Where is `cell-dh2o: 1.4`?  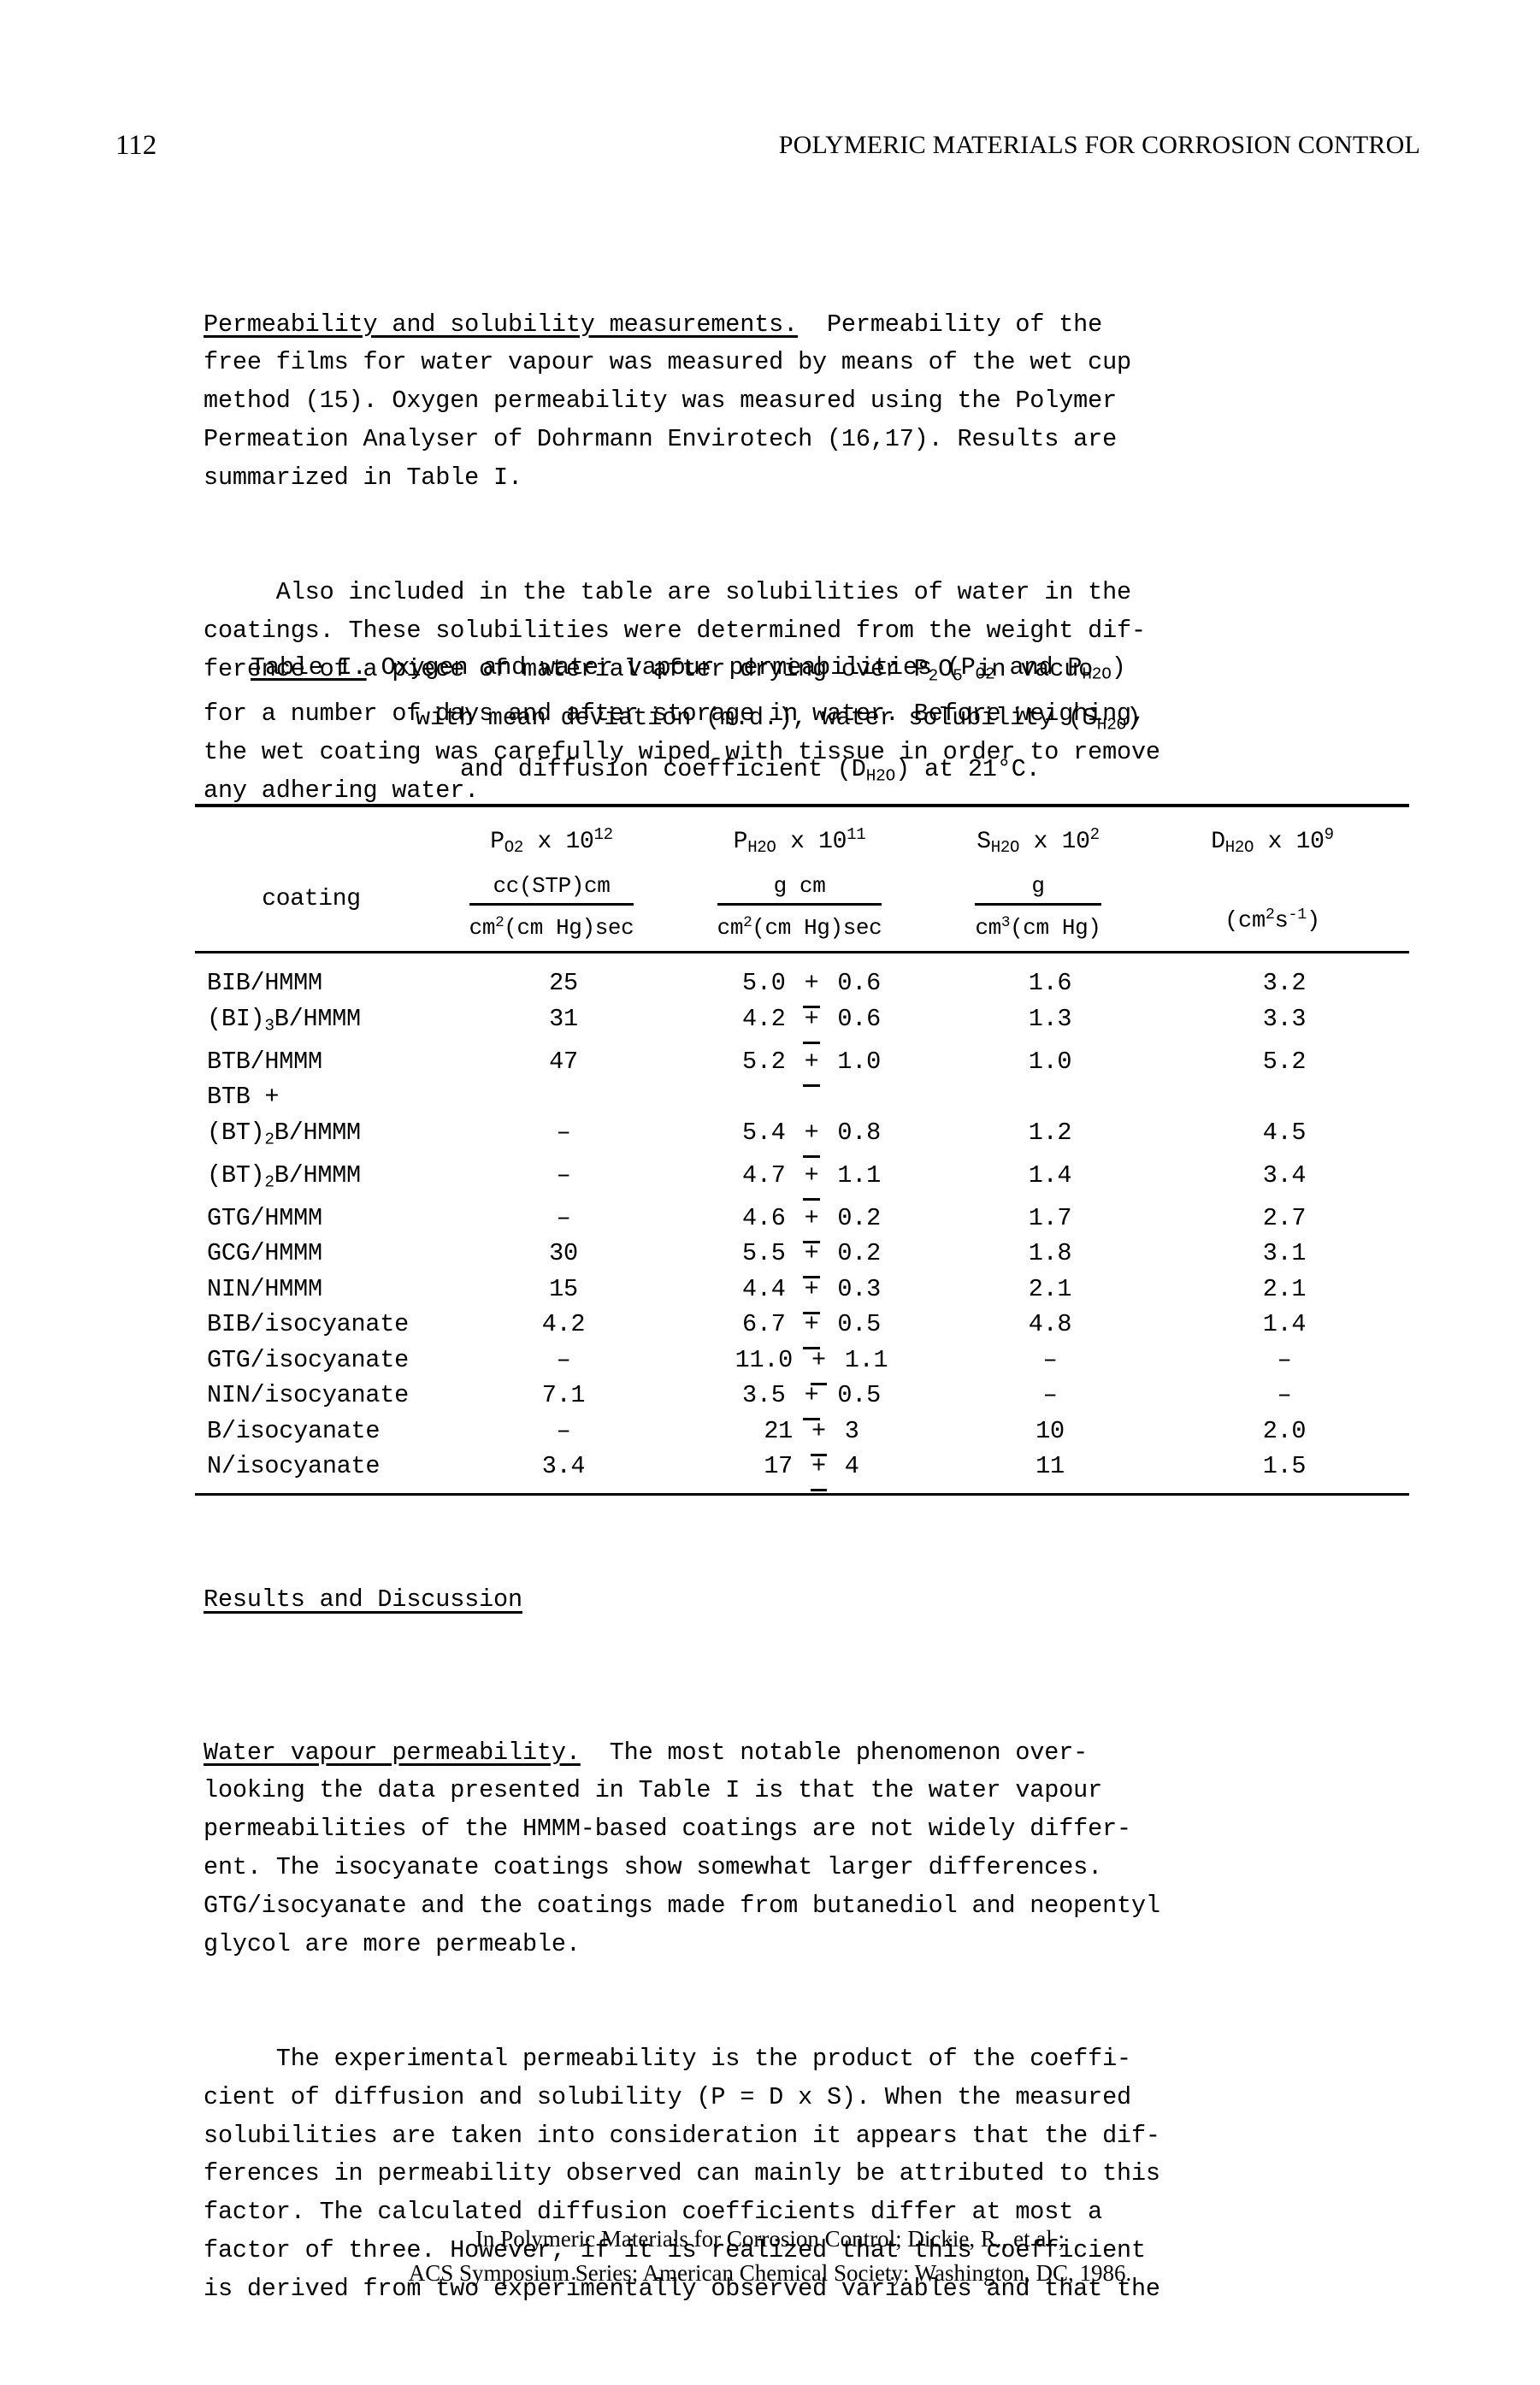
cell-dh2o: 1.4 is located at coordinates (1285, 1325).